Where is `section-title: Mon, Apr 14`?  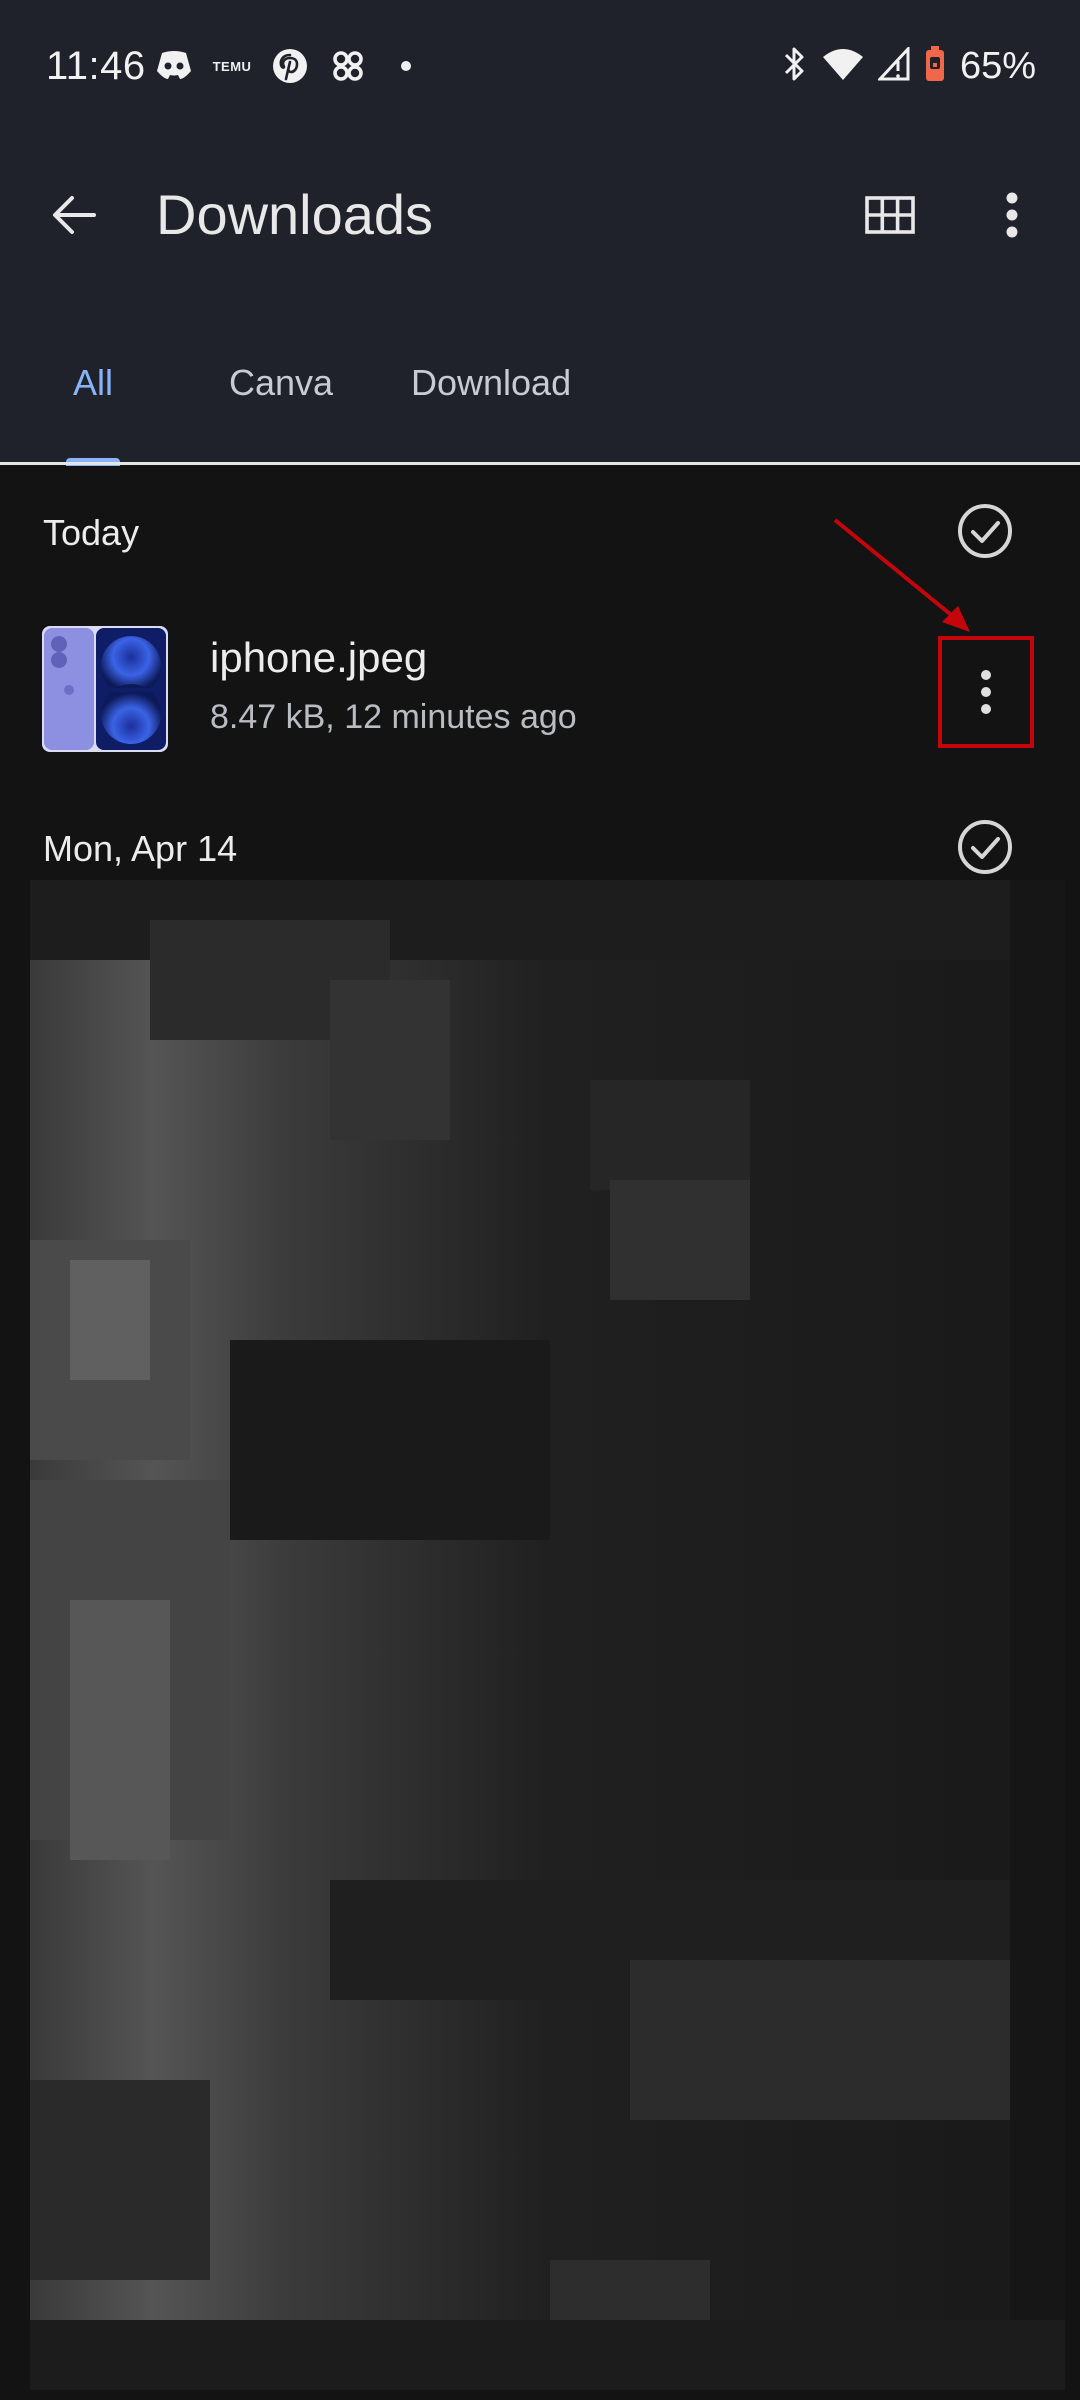
section-title: Mon, Apr 14 is located at coordinates (140, 848).